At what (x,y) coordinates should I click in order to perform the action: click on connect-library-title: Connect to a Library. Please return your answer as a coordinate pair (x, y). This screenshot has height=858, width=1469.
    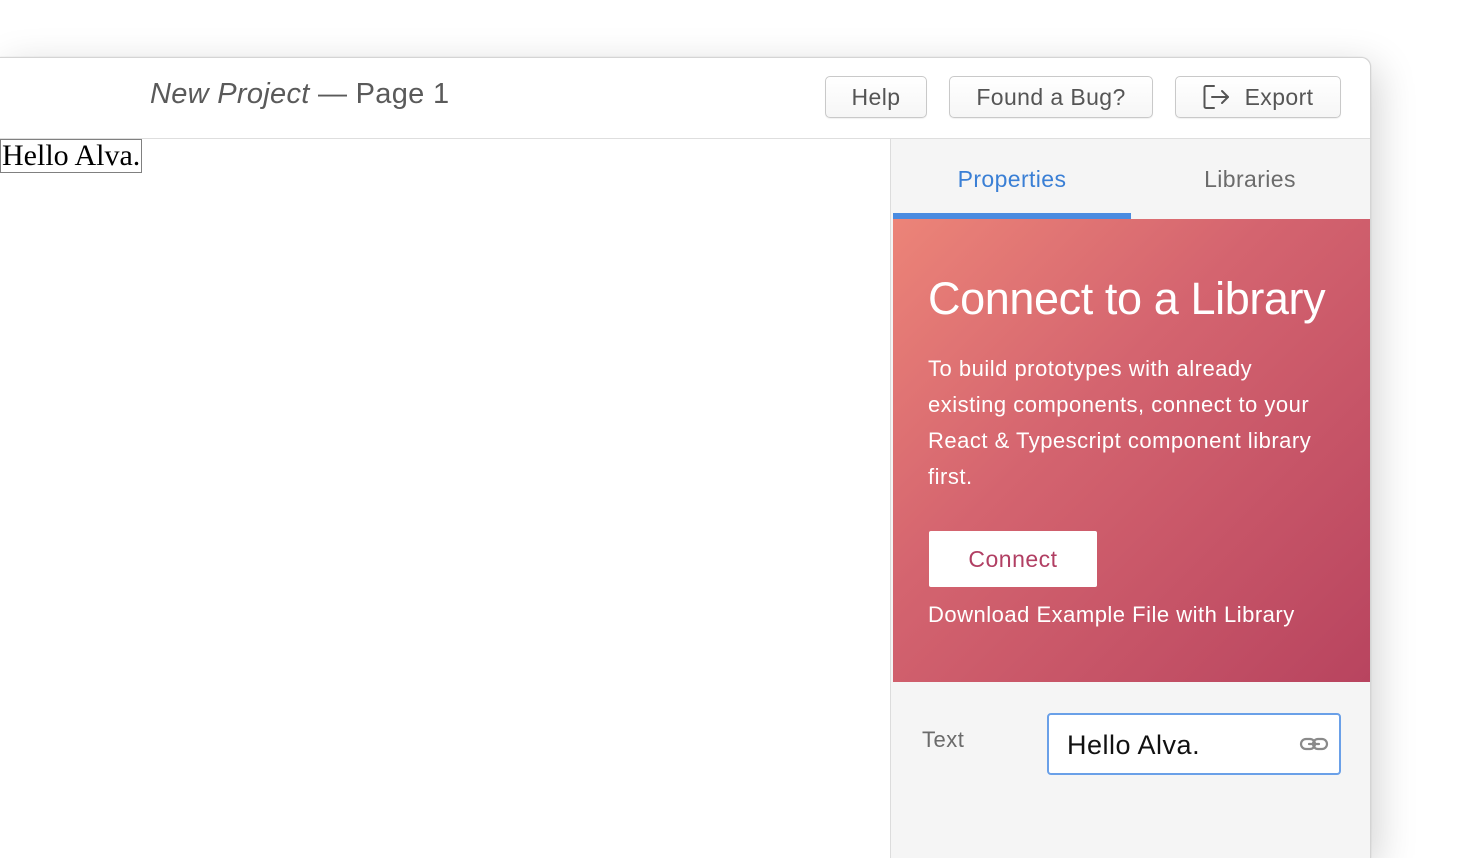
    Looking at the image, I should click on (1127, 298).